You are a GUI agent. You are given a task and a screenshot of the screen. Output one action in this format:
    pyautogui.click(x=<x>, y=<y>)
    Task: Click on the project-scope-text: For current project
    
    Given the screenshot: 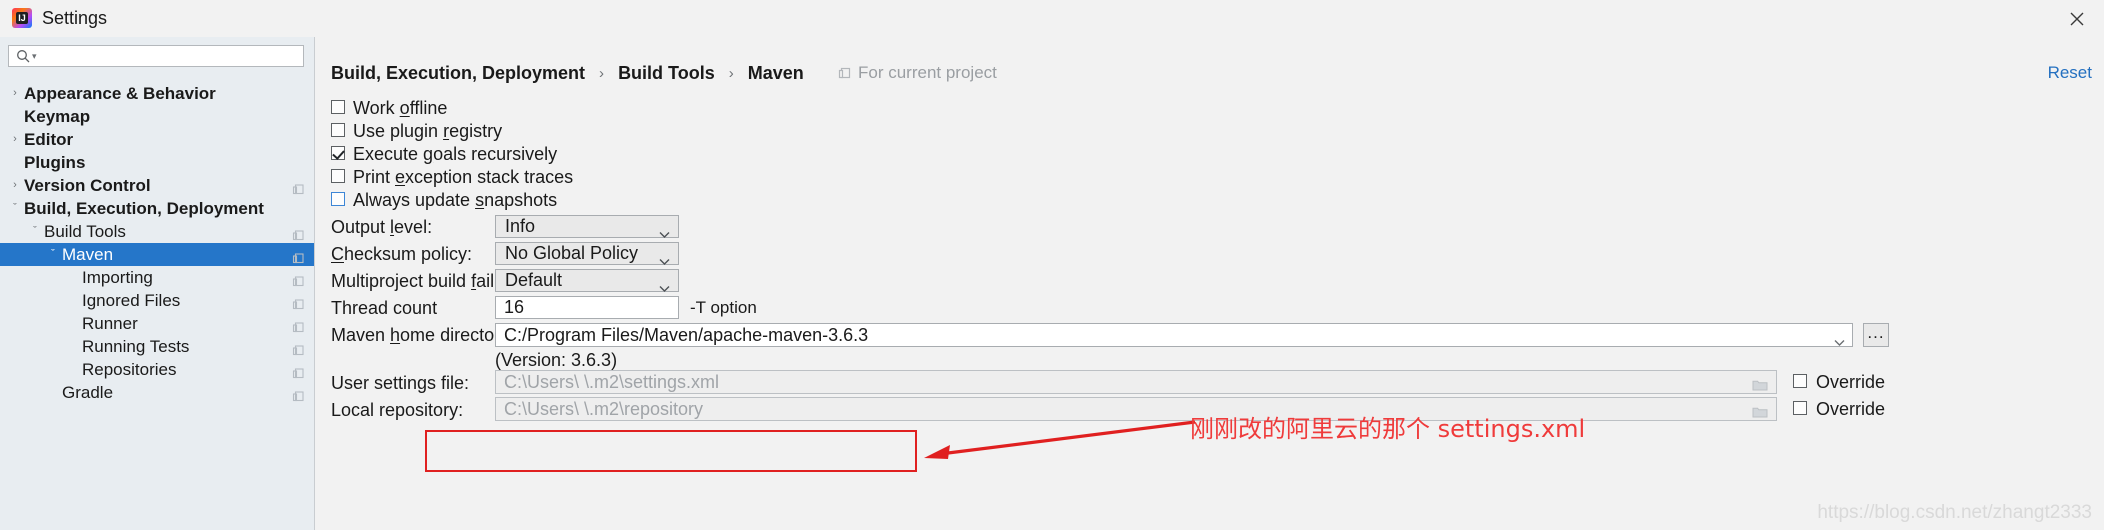 What is the action you would take?
    pyautogui.click(x=927, y=72)
    